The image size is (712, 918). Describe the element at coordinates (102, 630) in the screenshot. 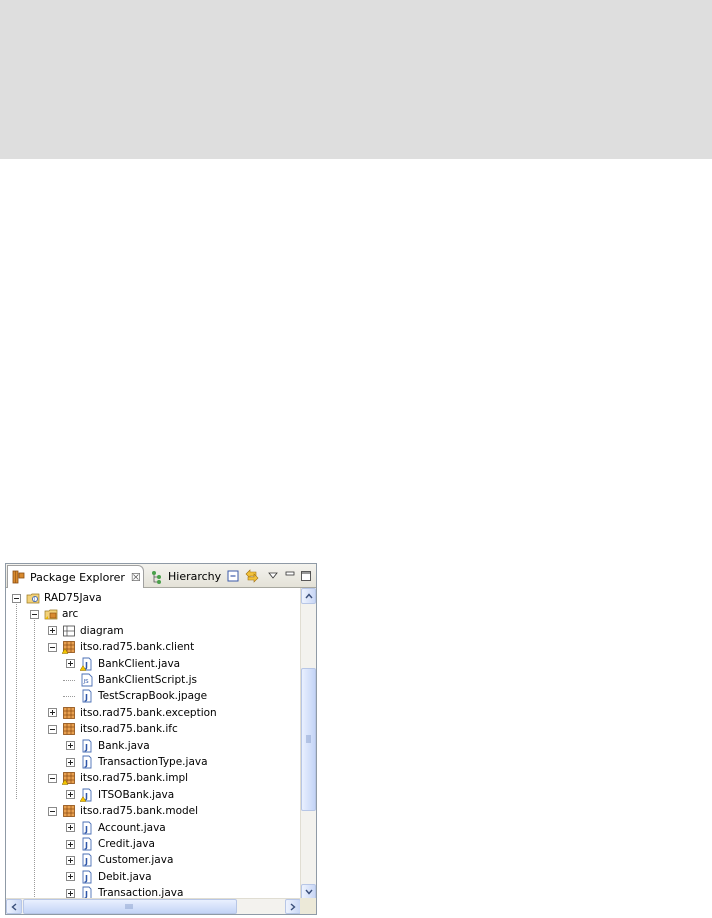

I see `tree-item-label: diagram` at that location.